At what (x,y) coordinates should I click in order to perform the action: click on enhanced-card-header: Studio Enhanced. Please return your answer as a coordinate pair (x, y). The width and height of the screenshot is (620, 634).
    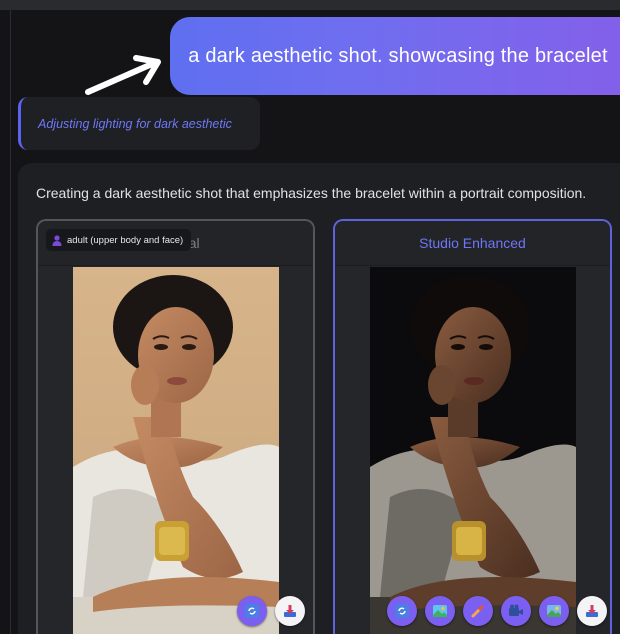
    Looking at the image, I should click on (472, 243).